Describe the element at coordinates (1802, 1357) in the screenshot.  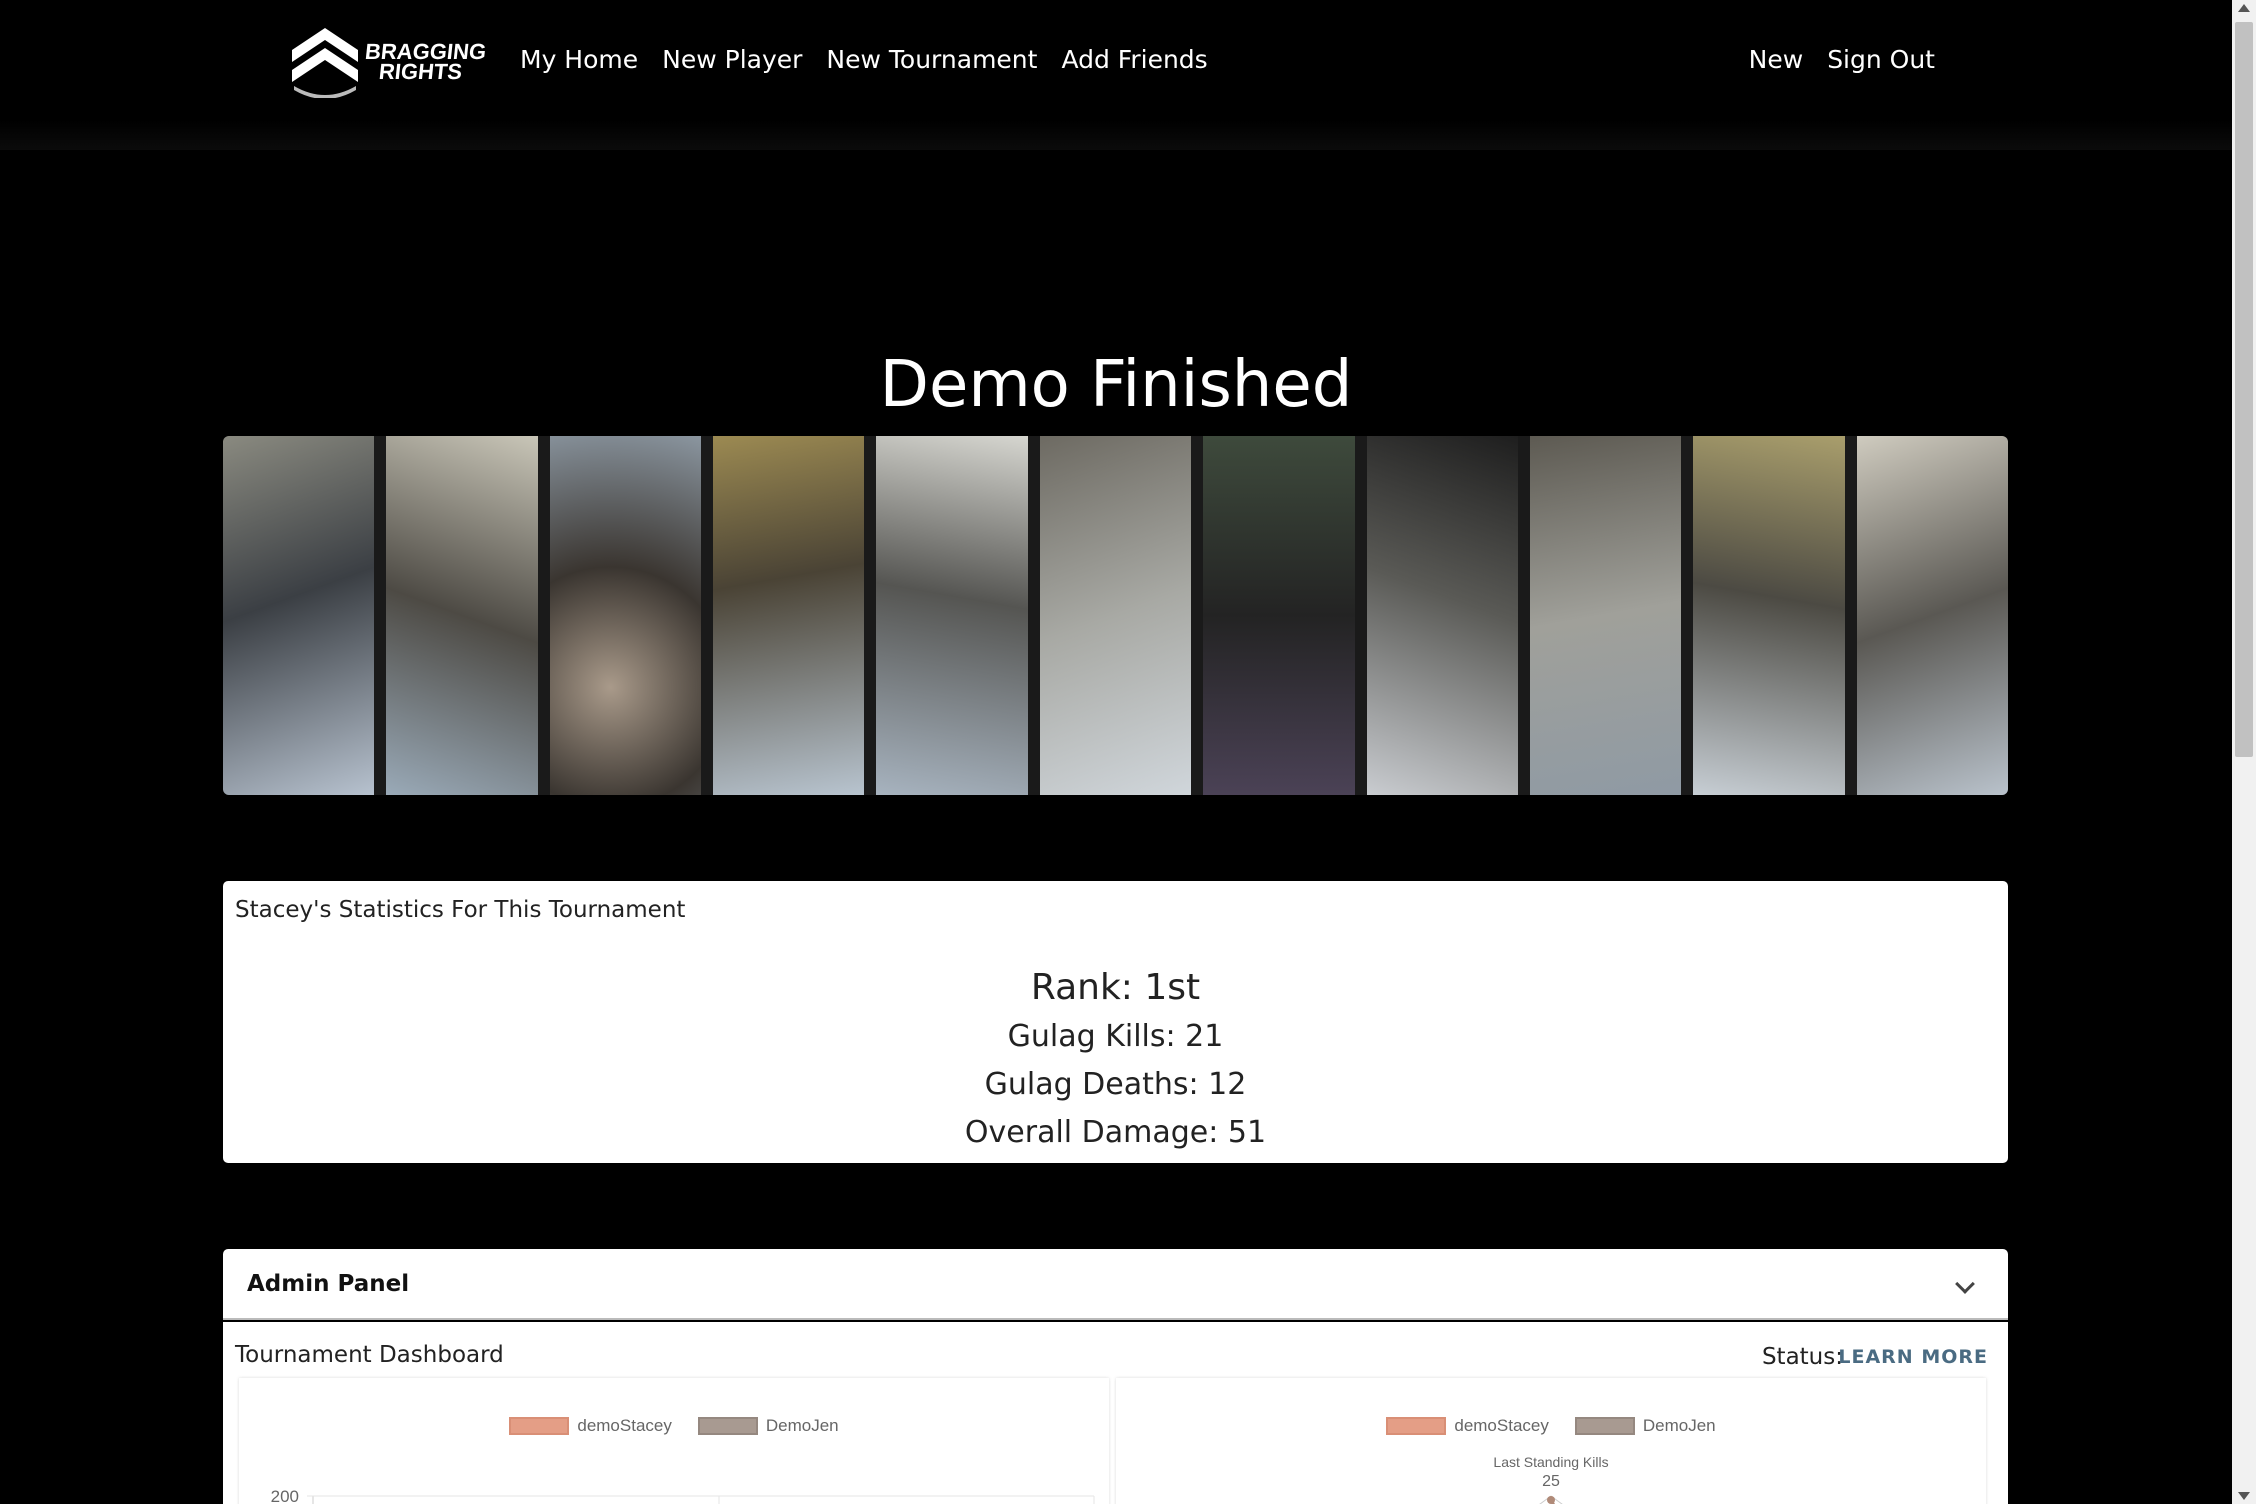
I see `status-label: Status:` at that location.